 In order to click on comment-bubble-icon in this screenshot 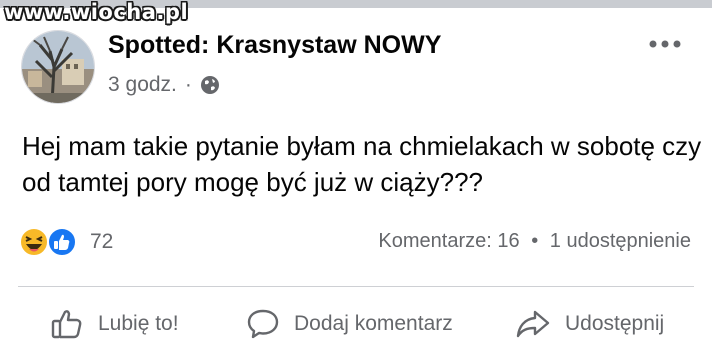, I will do `click(263, 324)`.